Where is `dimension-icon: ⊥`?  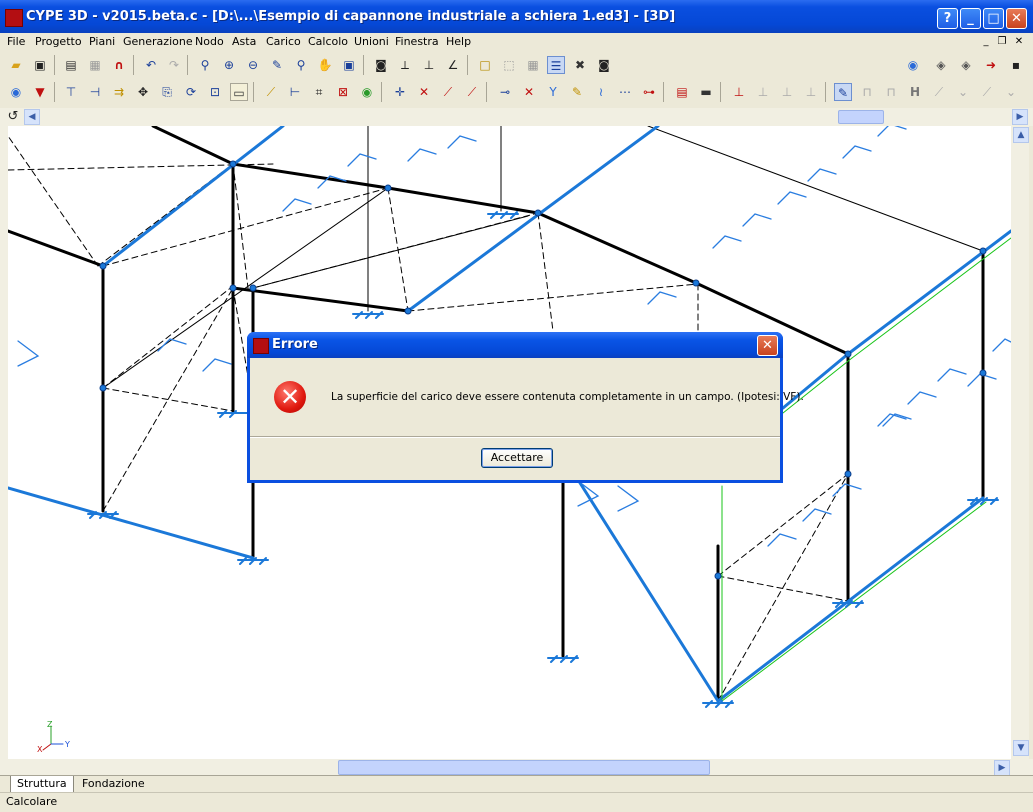 dimension-icon: ⊥ is located at coordinates (429, 65).